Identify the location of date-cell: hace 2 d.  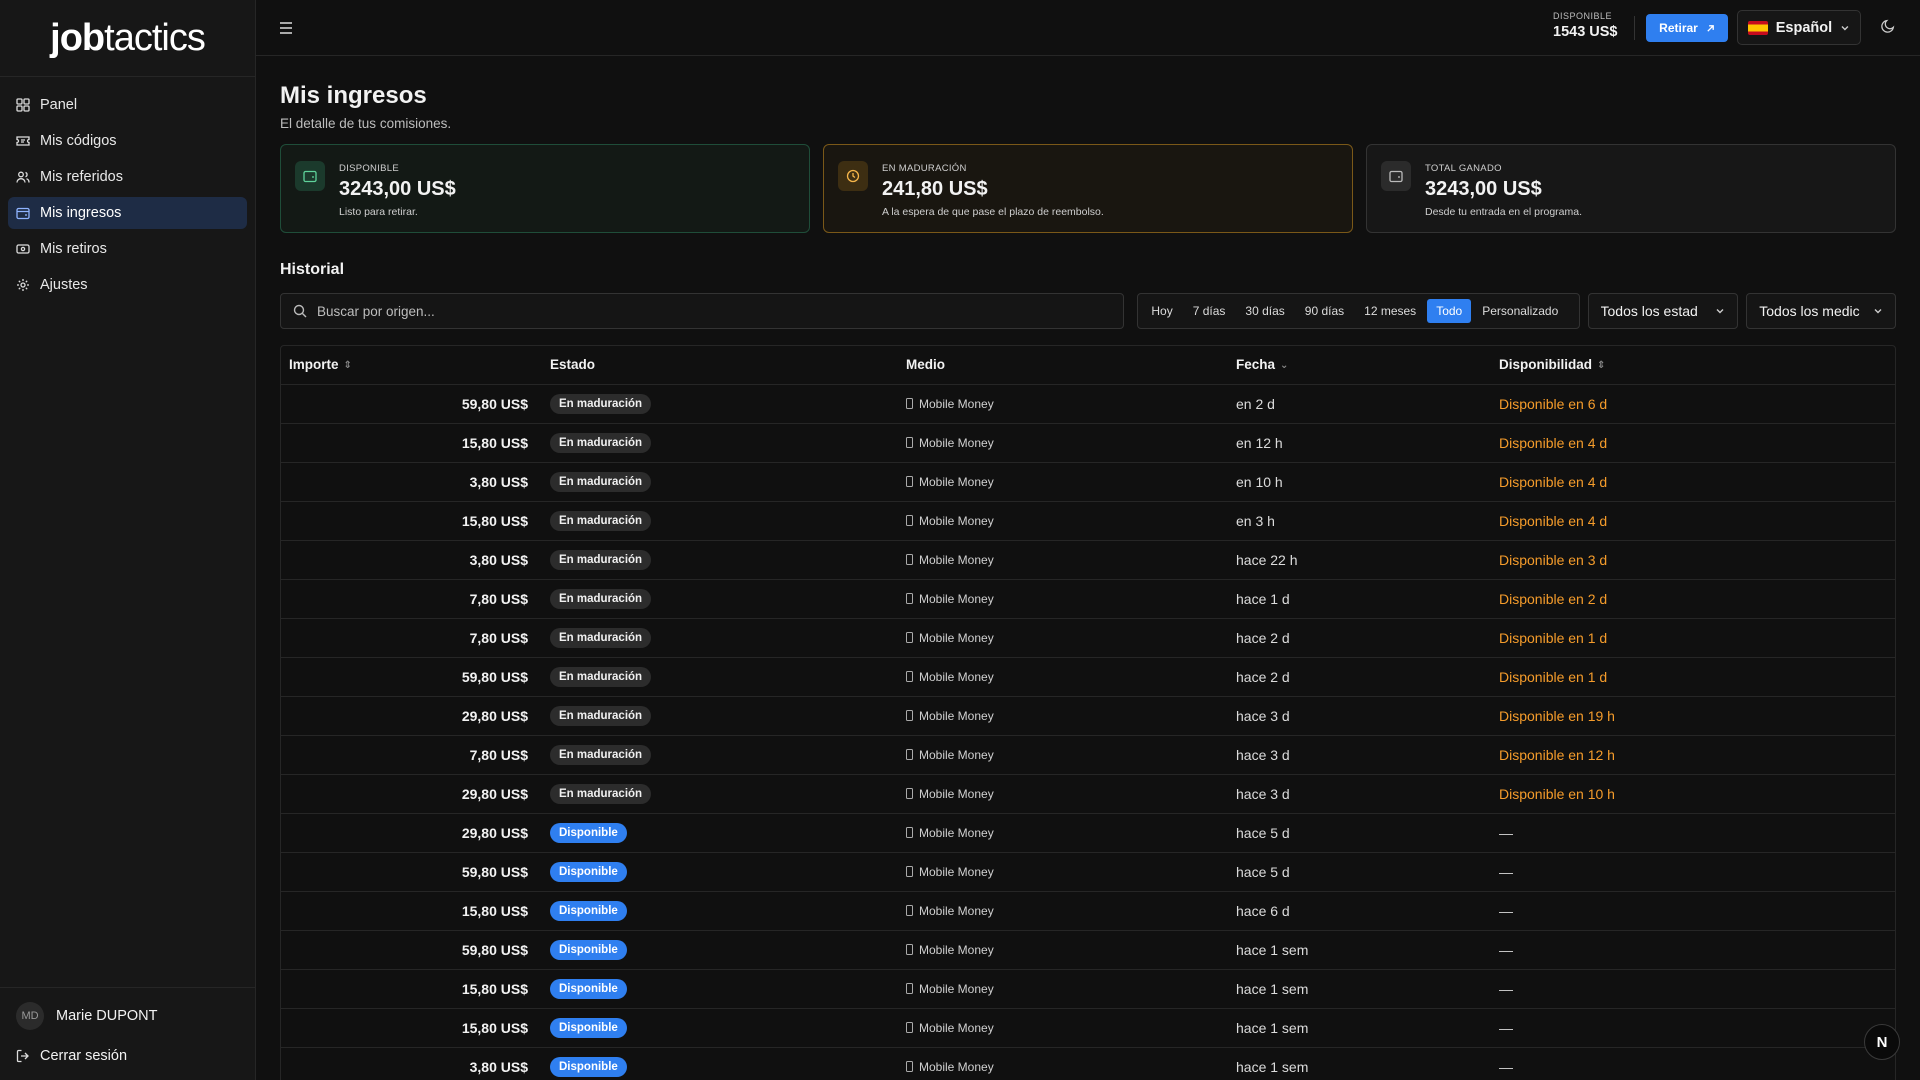
(1359, 677).